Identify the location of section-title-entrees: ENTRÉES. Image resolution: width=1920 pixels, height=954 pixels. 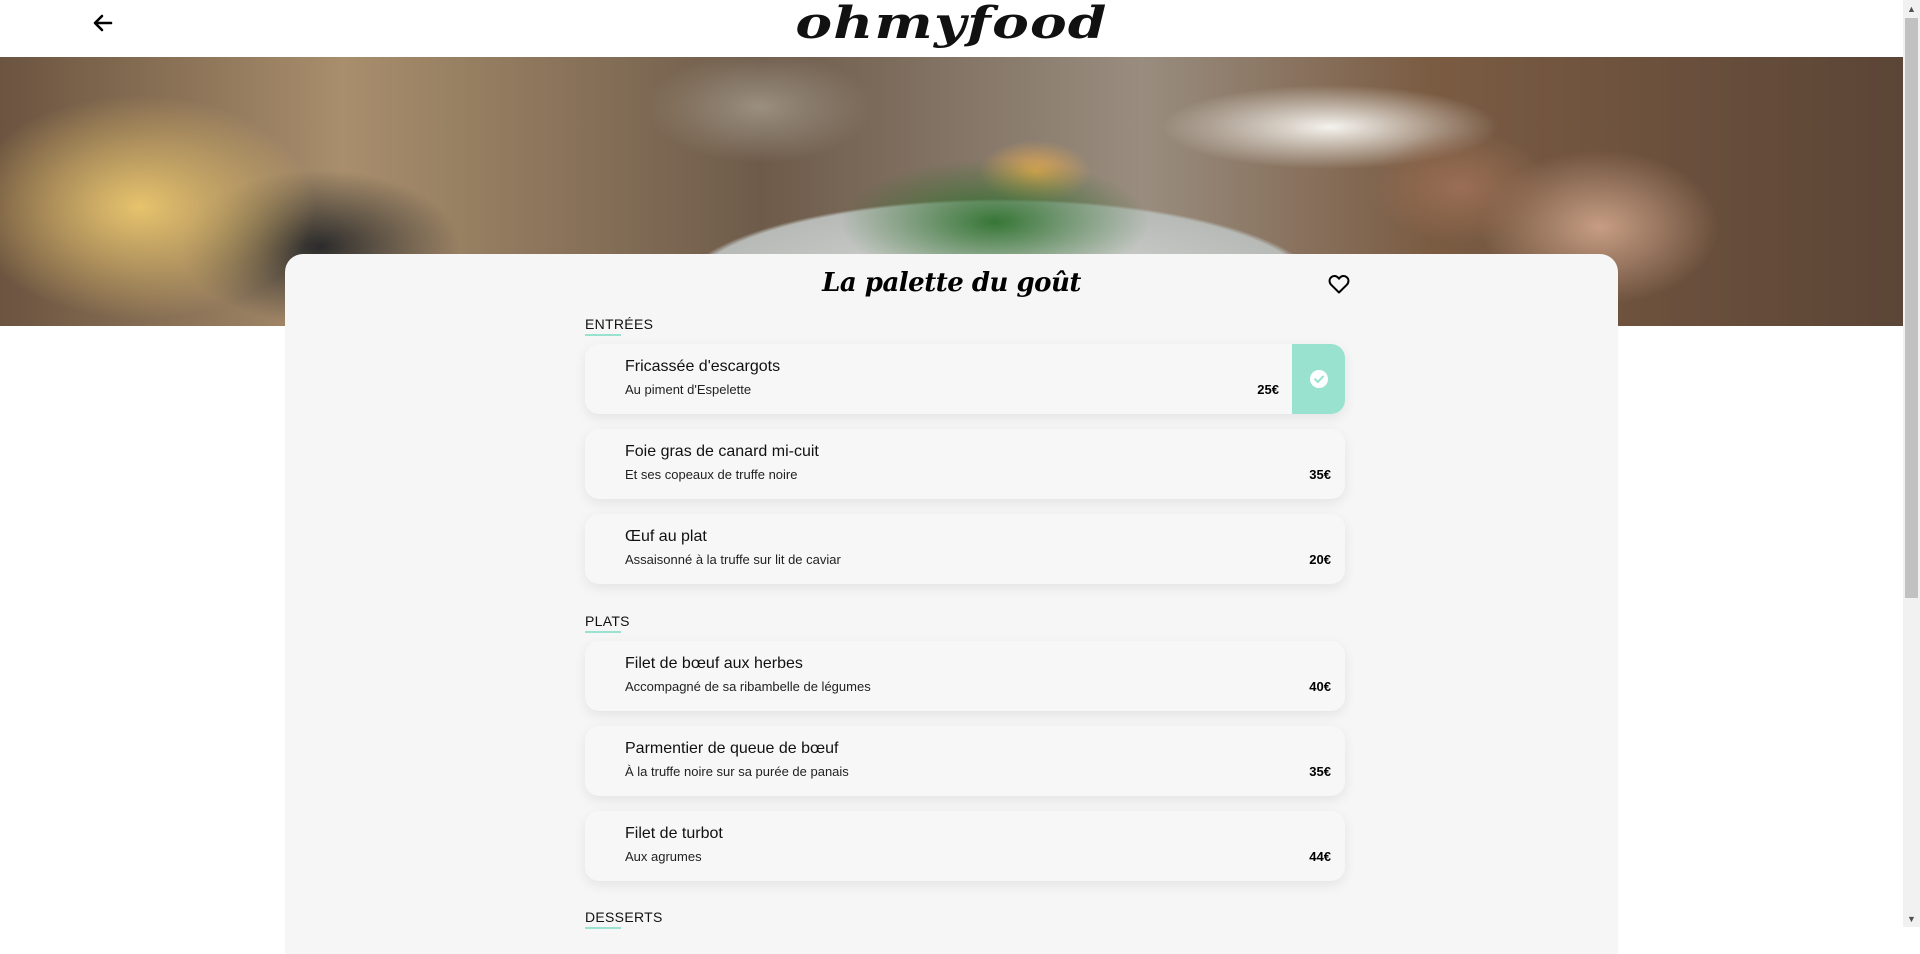
(619, 326).